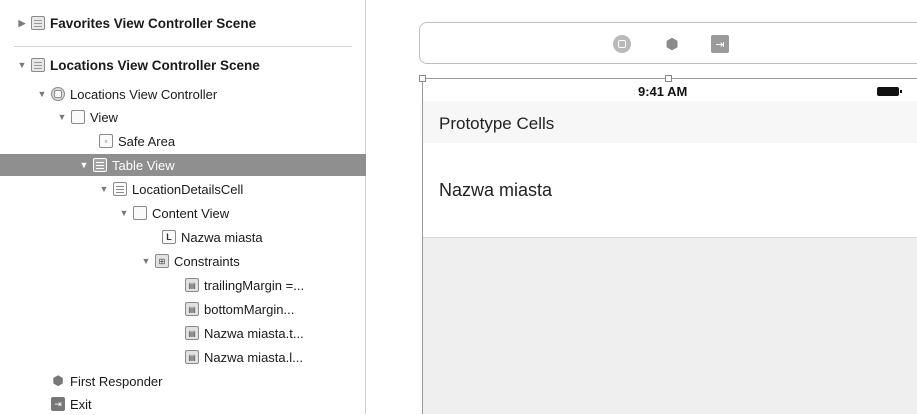 This screenshot has width=917, height=415. I want to click on safe-area-icon: ▫, so click(106, 141).